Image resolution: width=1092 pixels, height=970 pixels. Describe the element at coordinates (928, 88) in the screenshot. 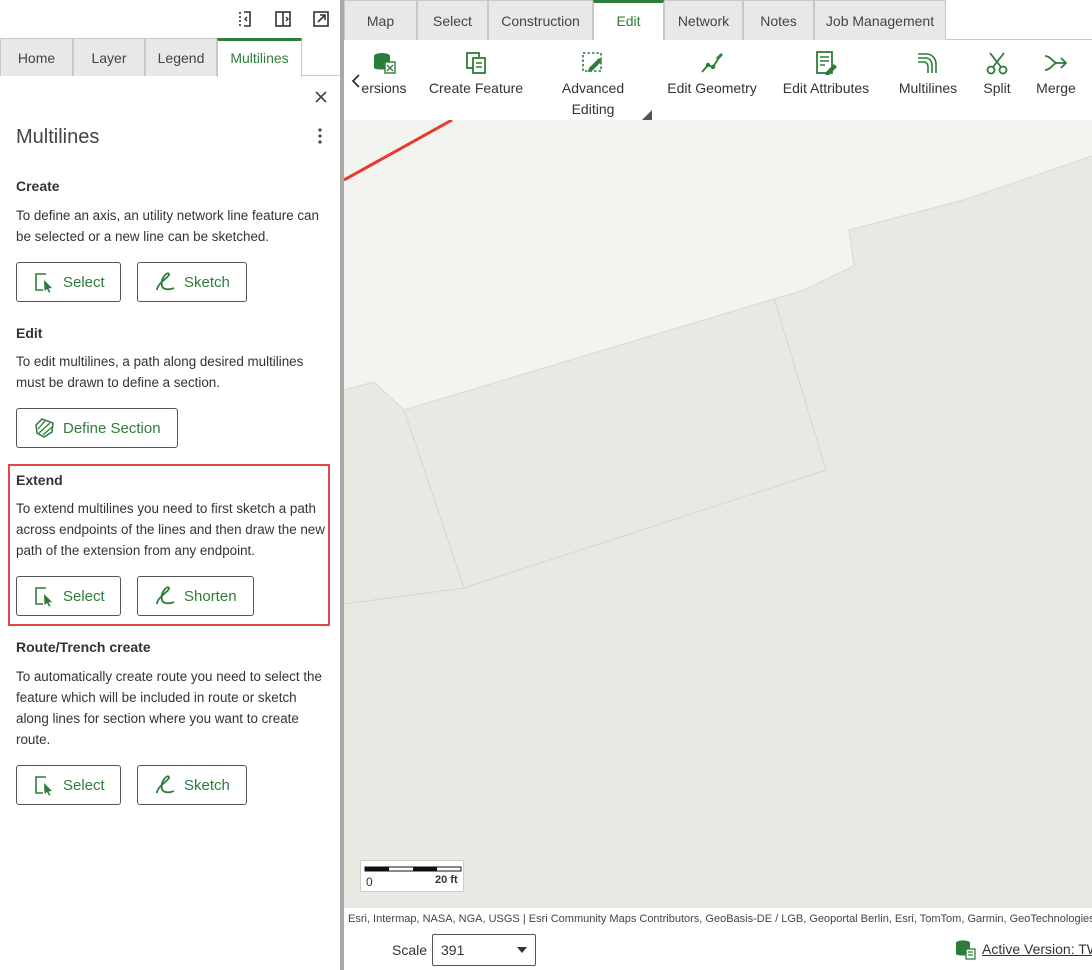

I see `multilines-label: Multilines` at that location.